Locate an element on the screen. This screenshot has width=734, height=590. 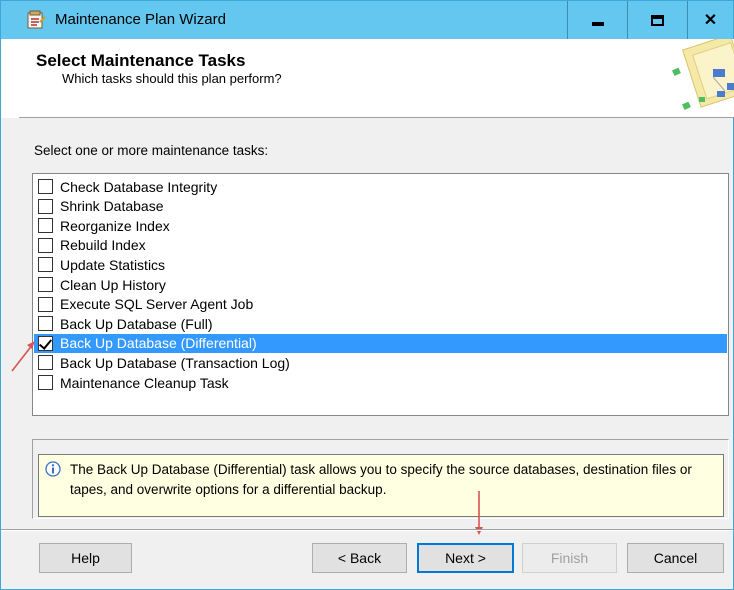
maximize-button is located at coordinates (657, 20).